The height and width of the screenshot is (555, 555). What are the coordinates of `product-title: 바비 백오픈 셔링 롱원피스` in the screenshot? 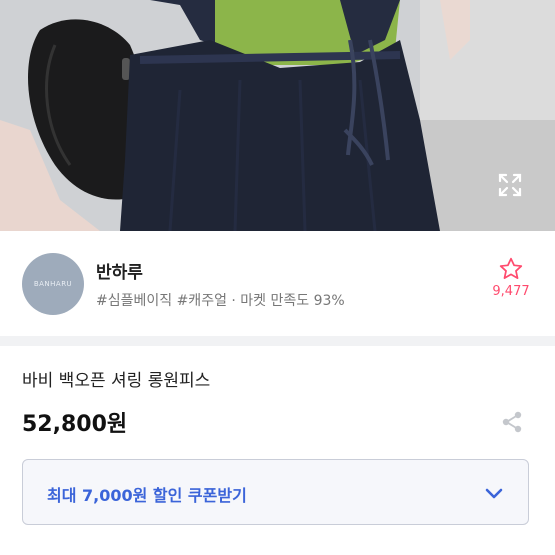 It's located at (116, 381).